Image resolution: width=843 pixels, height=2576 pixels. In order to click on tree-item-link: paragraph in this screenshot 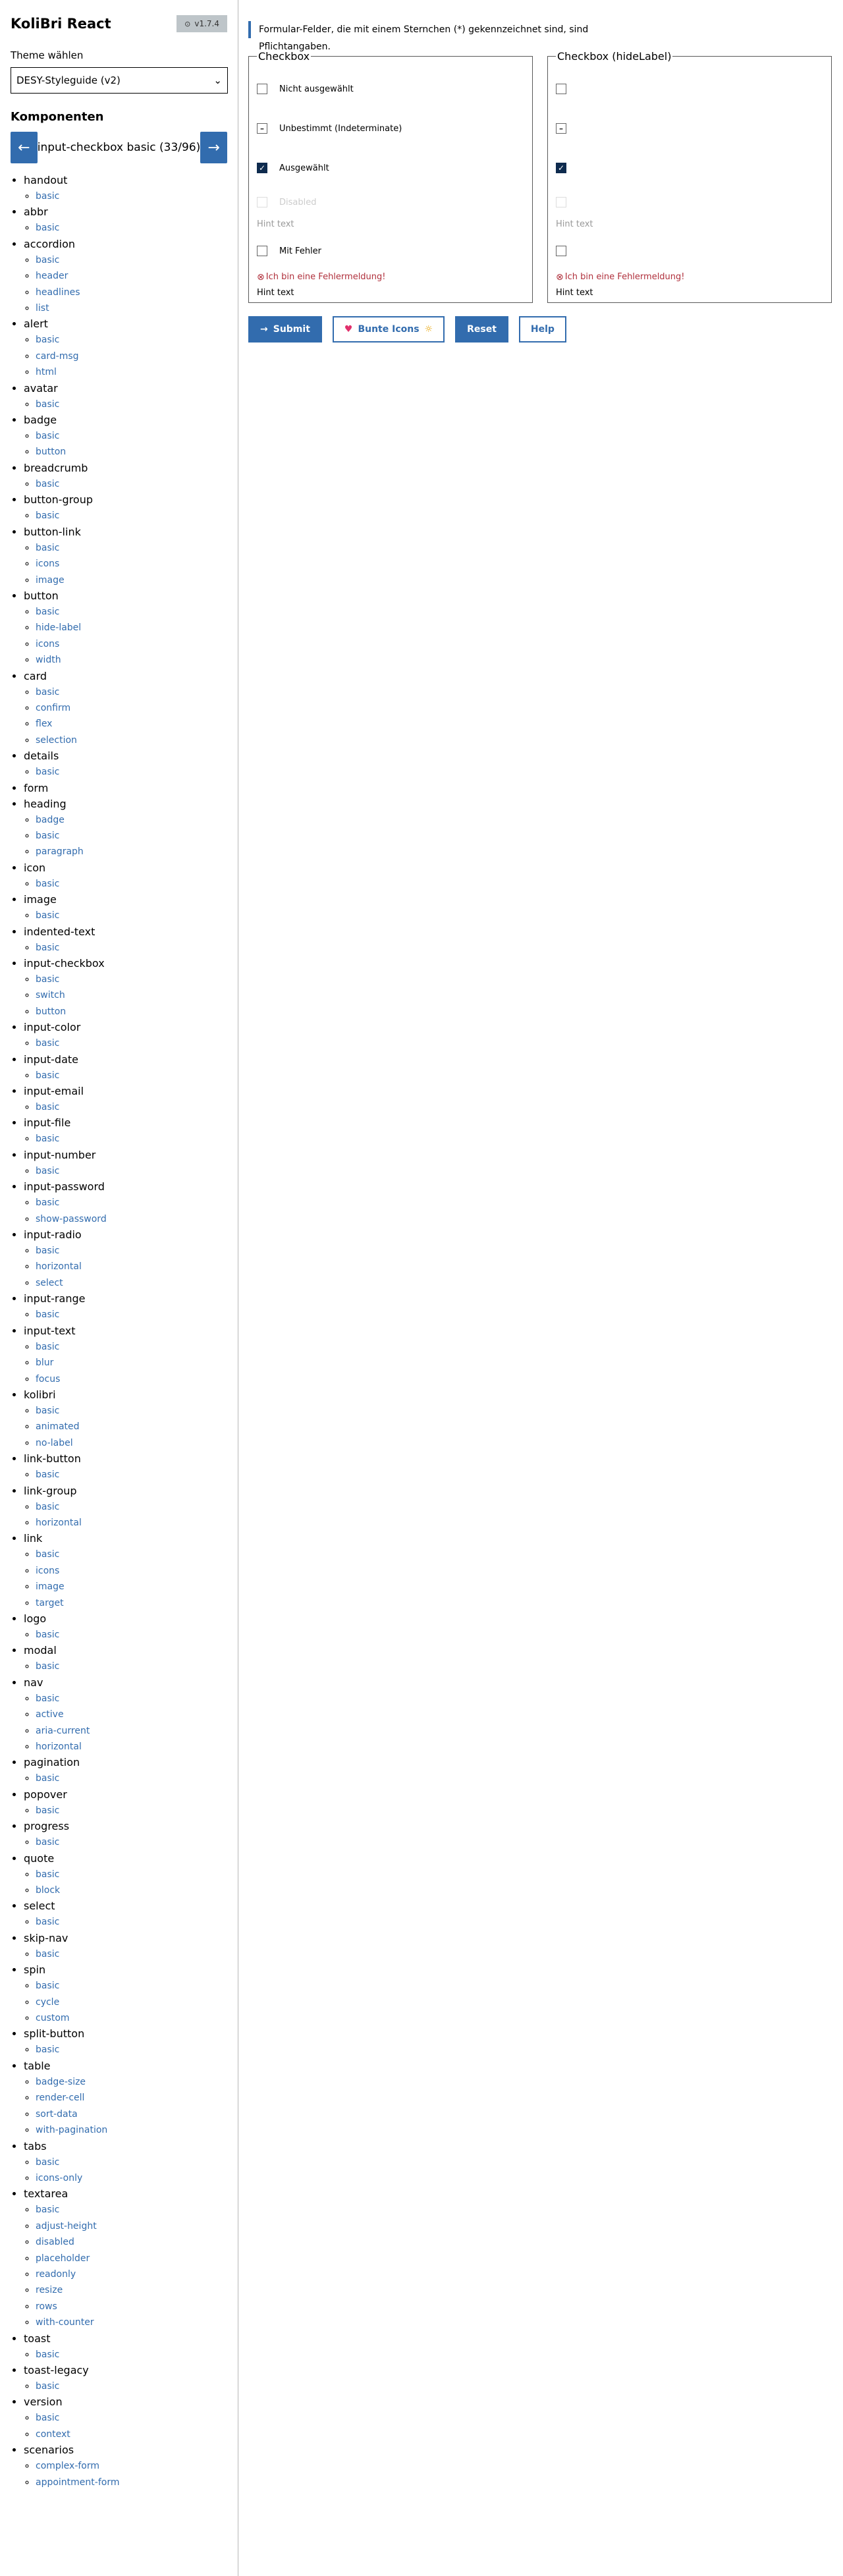, I will do `click(131, 852)`.